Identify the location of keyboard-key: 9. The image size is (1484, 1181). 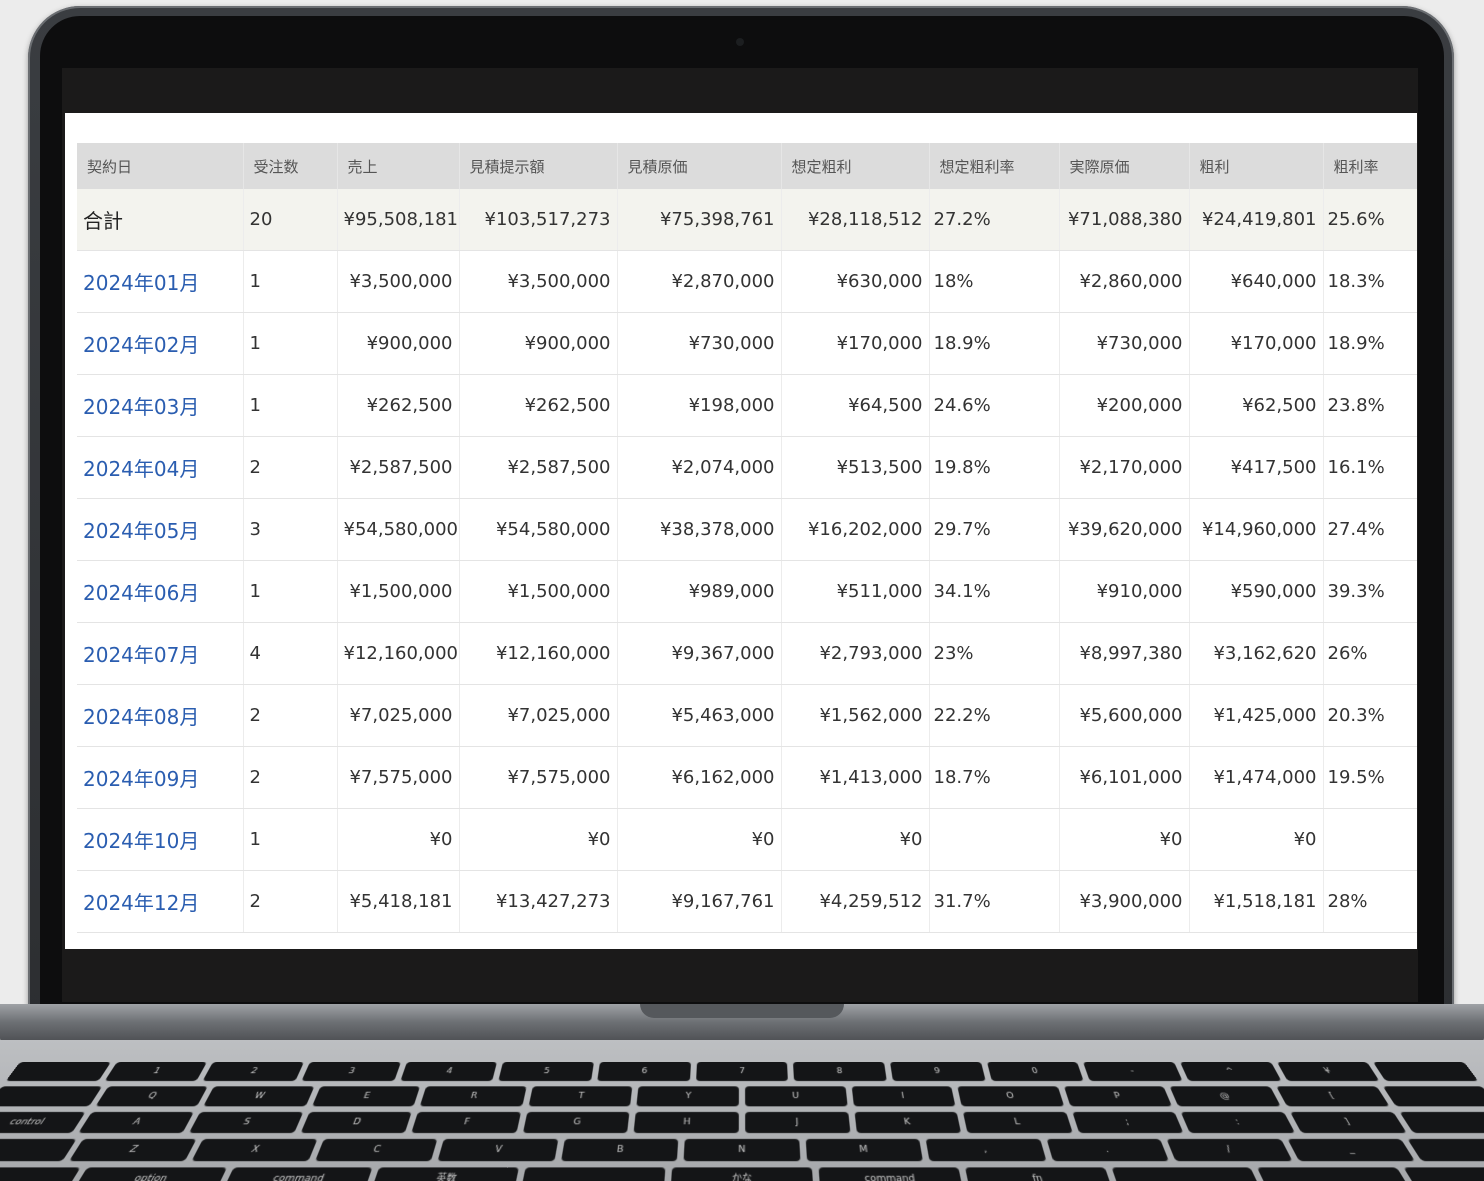
(937, 1071).